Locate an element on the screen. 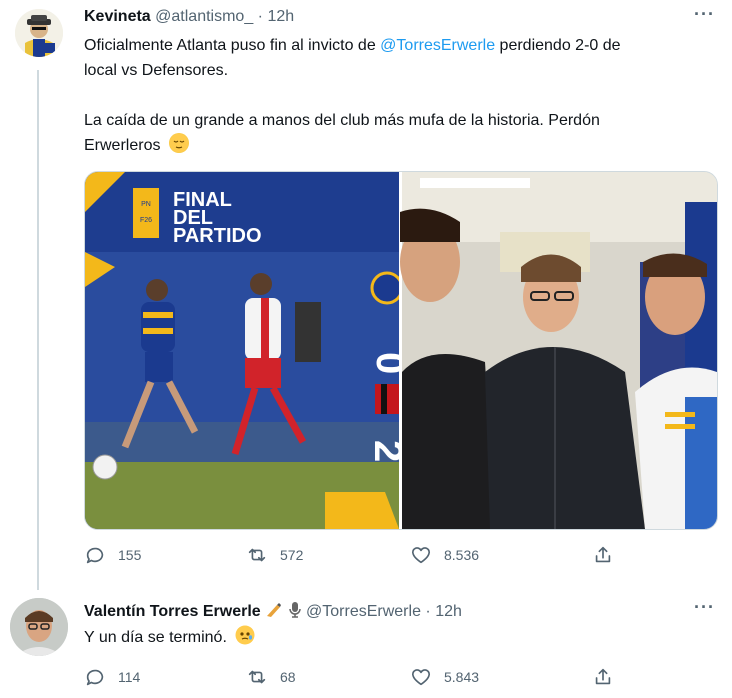  tweet1-text-line2: local vs Defensores. is located at coordinates (156, 70).